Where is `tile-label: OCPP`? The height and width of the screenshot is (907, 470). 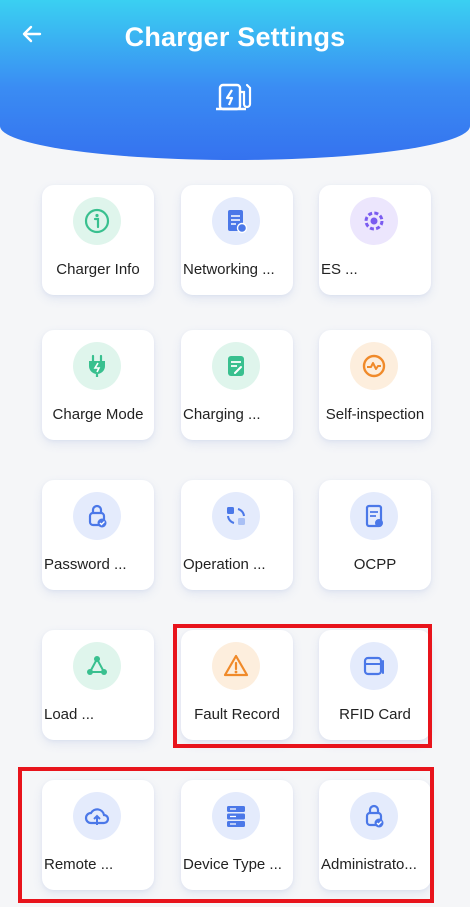 tile-label: OCPP is located at coordinates (375, 564).